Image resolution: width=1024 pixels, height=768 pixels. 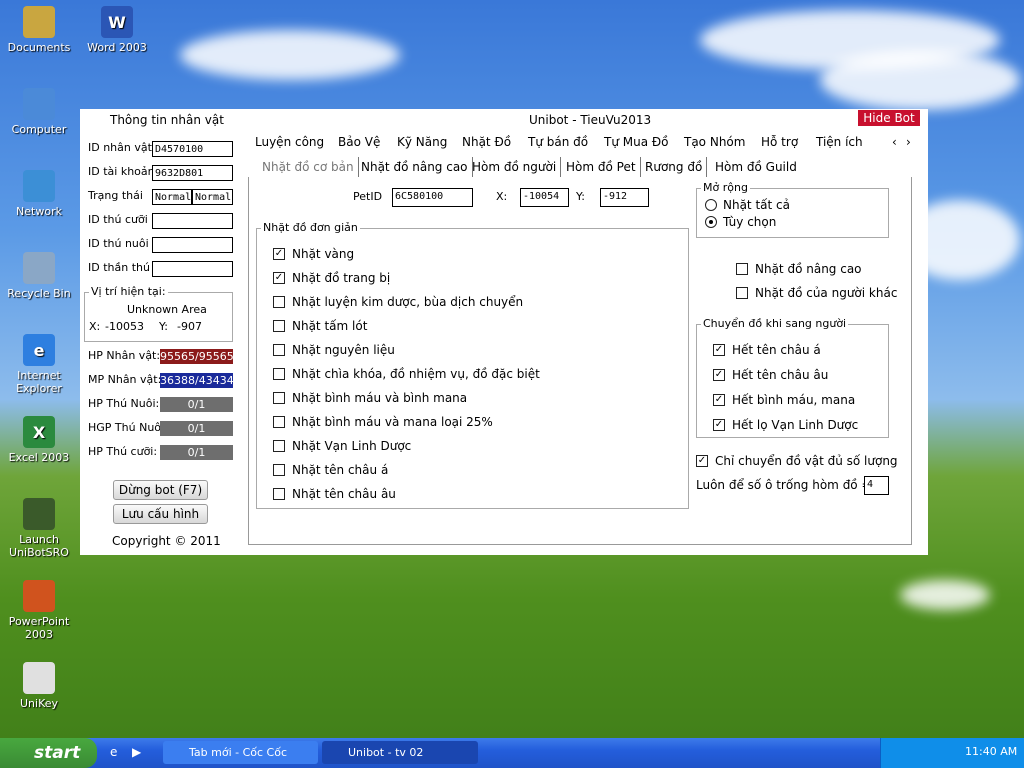 What do you see at coordinates (39, 350) in the screenshot?
I see `internet-explorer-icon: e` at bounding box center [39, 350].